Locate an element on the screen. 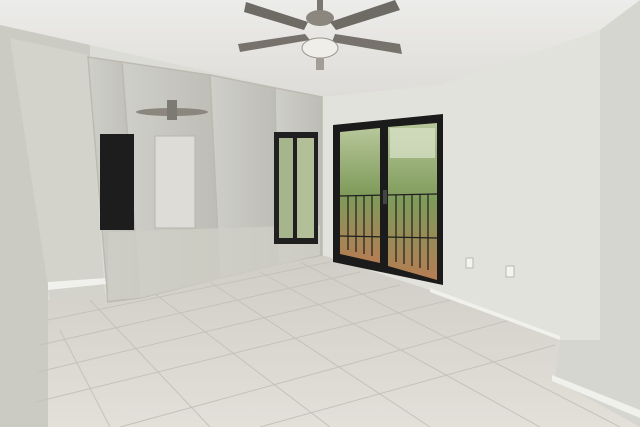 This screenshot has width=640, height=427. outdoor-sky is located at coordinates (412, 143).